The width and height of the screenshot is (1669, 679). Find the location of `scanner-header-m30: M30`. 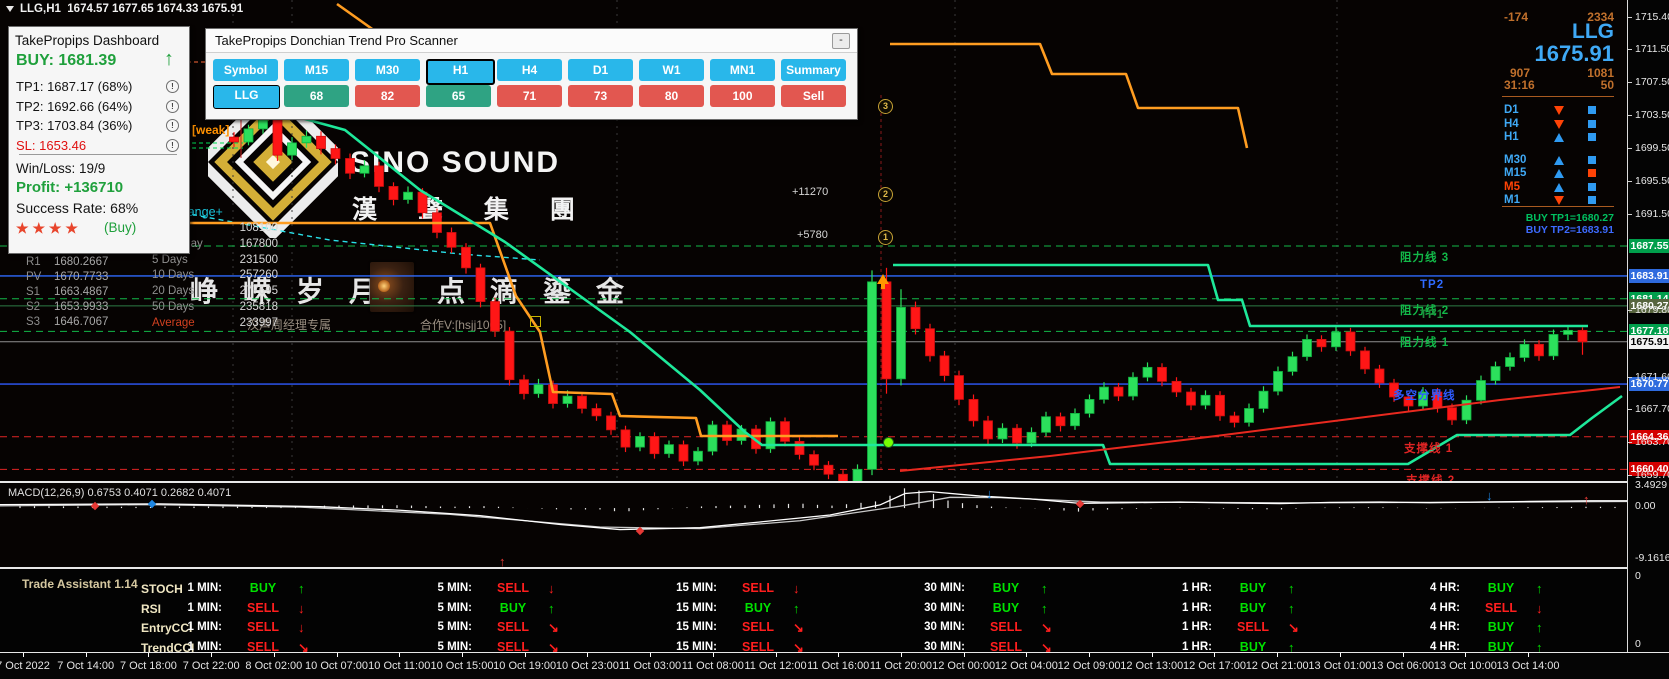

scanner-header-m30: M30 is located at coordinates (387, 70).